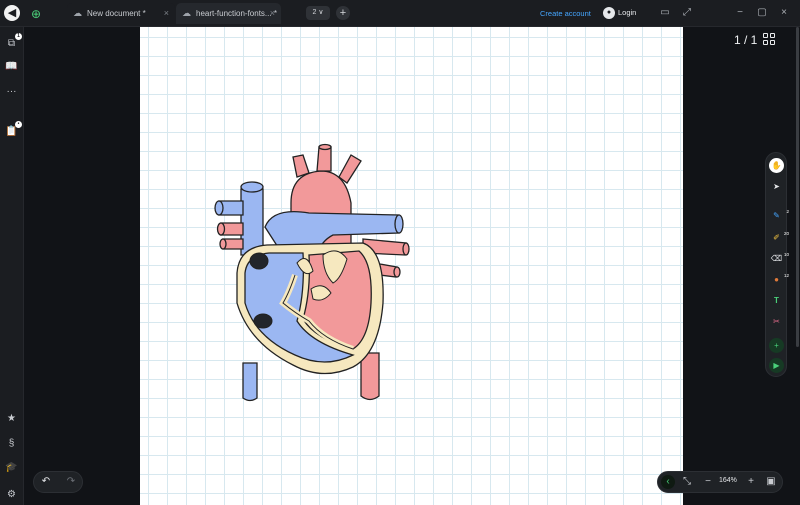 Image resolution: width=800 pixels, height=505 pixels. Describe the element at coordinates (250, 382) in the screenshot. I see `inferior-vena-cava` at that location.